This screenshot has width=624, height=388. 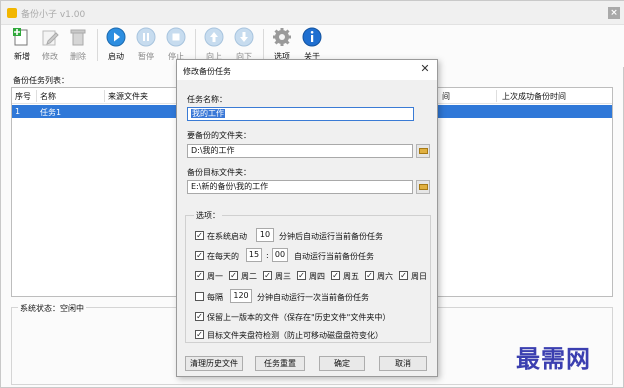 I want to click on startup-minutes-input: 10, so click(x=265, y=235).